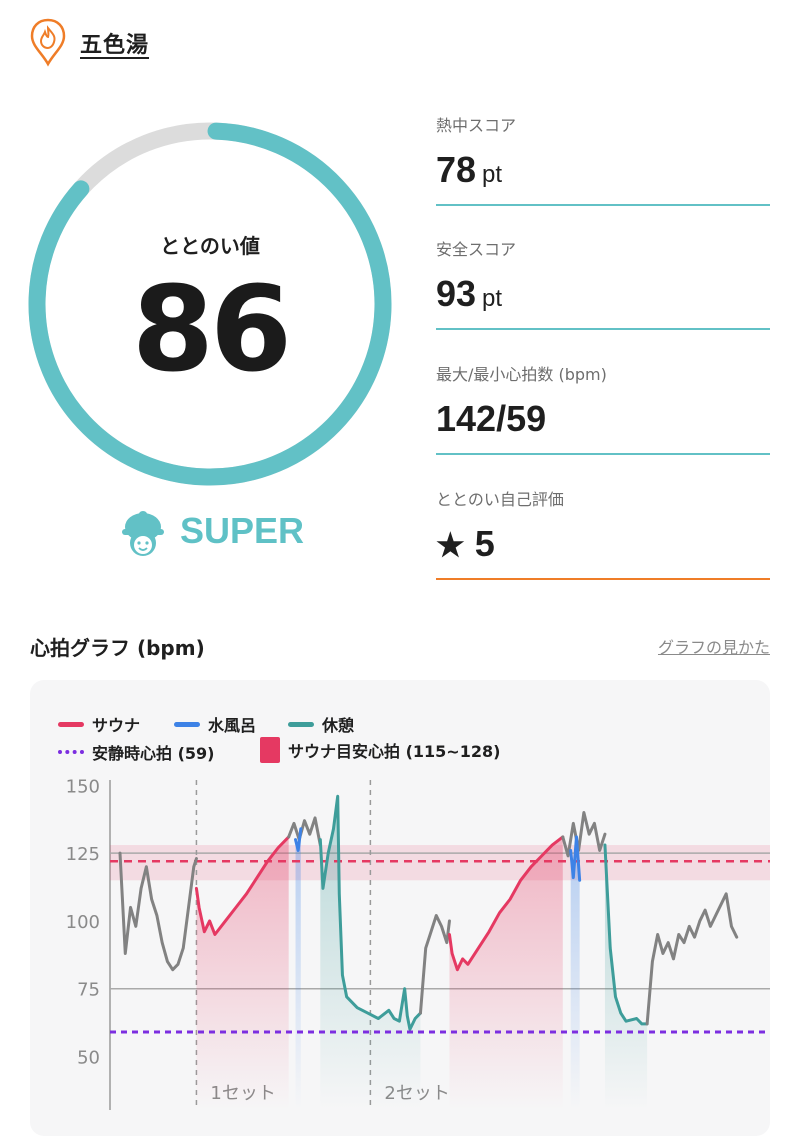 This screenshot has height=1145, width=800. I want to click on safety-score: 安全スコア 93 pt, so click(603, 284).